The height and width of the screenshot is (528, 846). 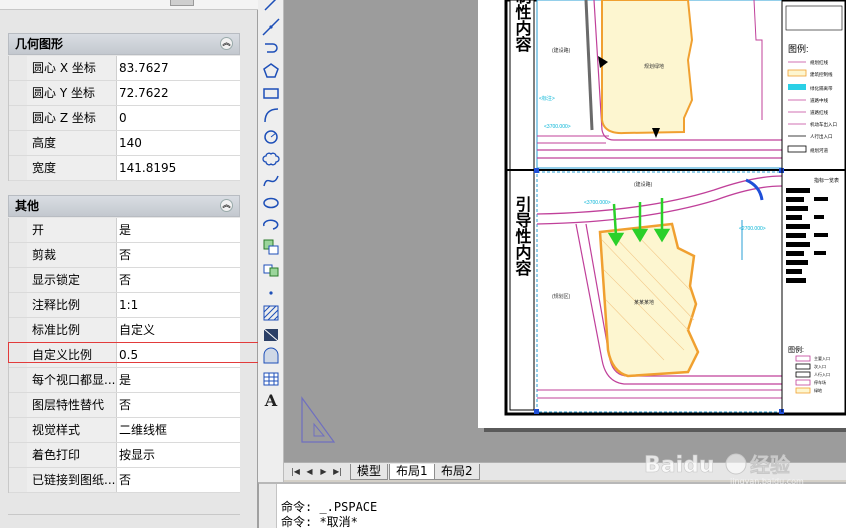 I want to click on section-header-geometry: 几何图形 ︽, so click(x=124, y=44).